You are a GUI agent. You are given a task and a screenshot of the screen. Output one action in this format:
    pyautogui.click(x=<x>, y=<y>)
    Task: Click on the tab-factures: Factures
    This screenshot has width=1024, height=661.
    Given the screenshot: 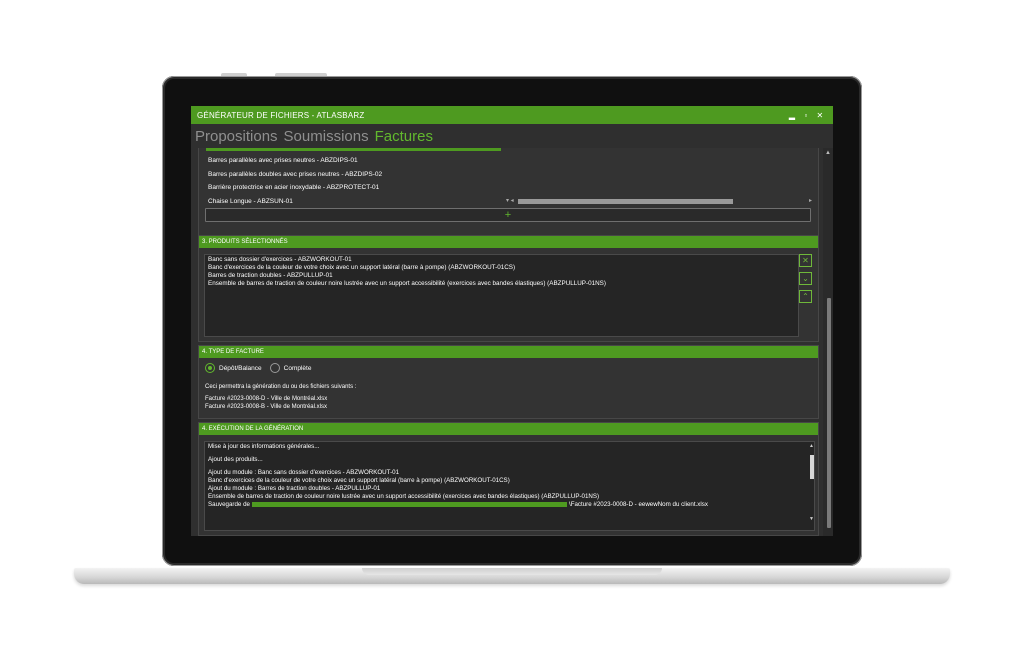 What is the action you would take?
    pyautogui.click(x=404, y=136)
    